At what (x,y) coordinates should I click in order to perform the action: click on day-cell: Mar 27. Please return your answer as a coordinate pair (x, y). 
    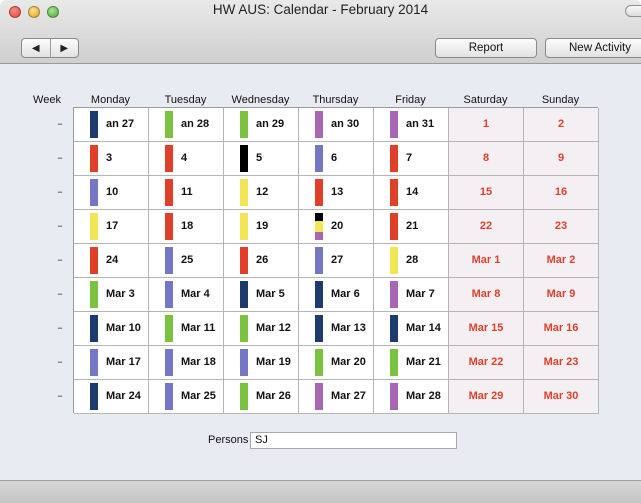
    Looking at the image, I should click on (336, 397).